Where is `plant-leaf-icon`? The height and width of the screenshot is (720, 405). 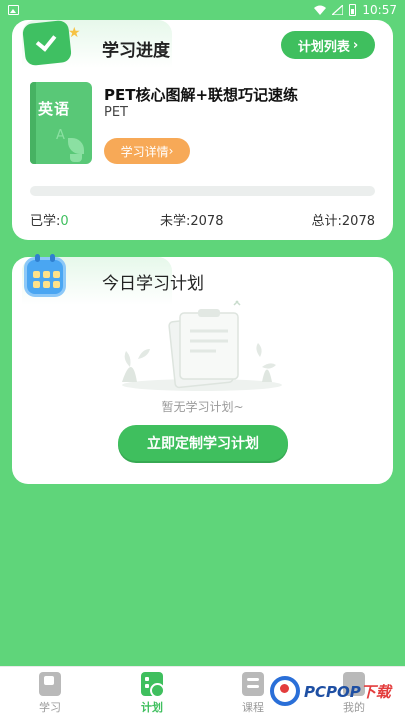 plant-leaf-icon is located at coordinates (76, 146).